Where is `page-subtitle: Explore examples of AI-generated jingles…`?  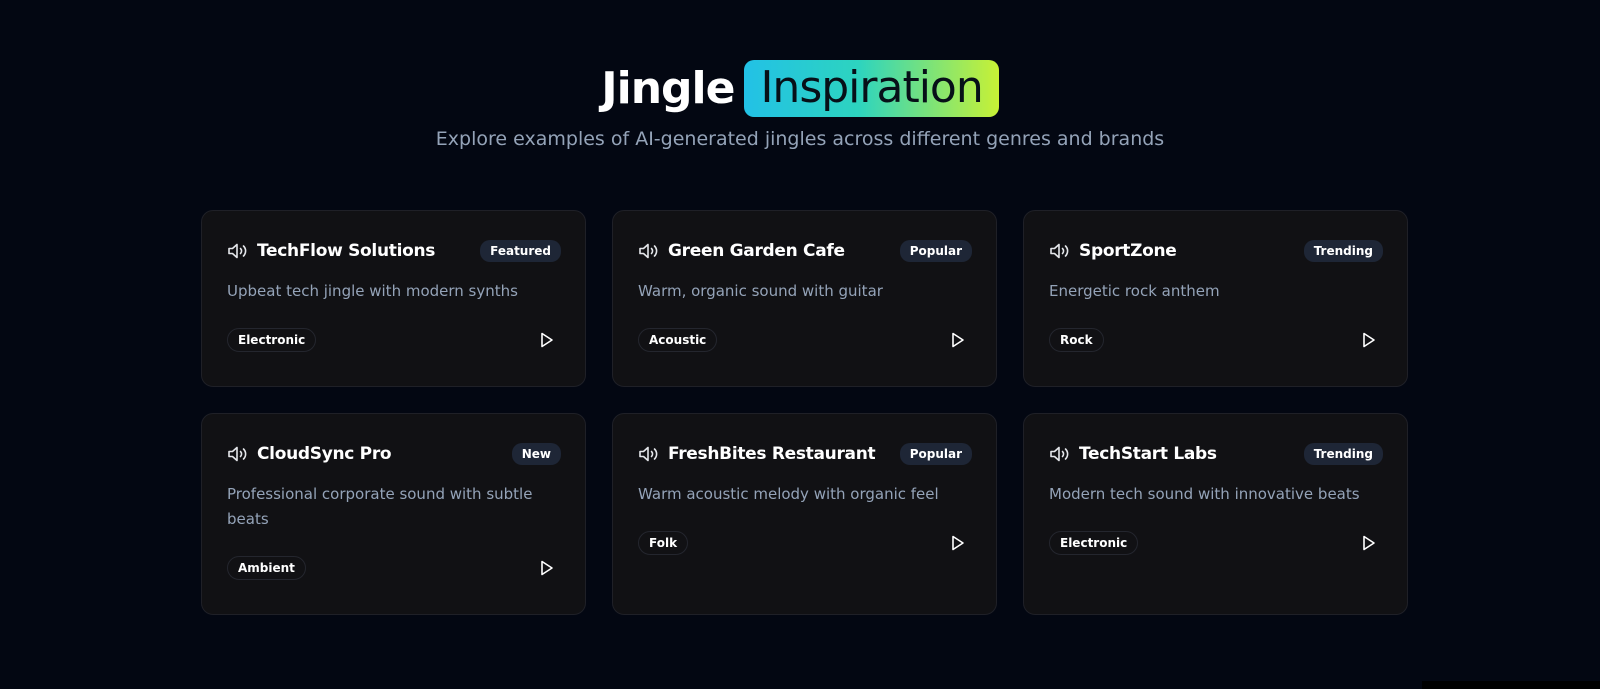 page-subtitle: Explore examples of AI-generated jingles… is located at coordinates (800, 139).